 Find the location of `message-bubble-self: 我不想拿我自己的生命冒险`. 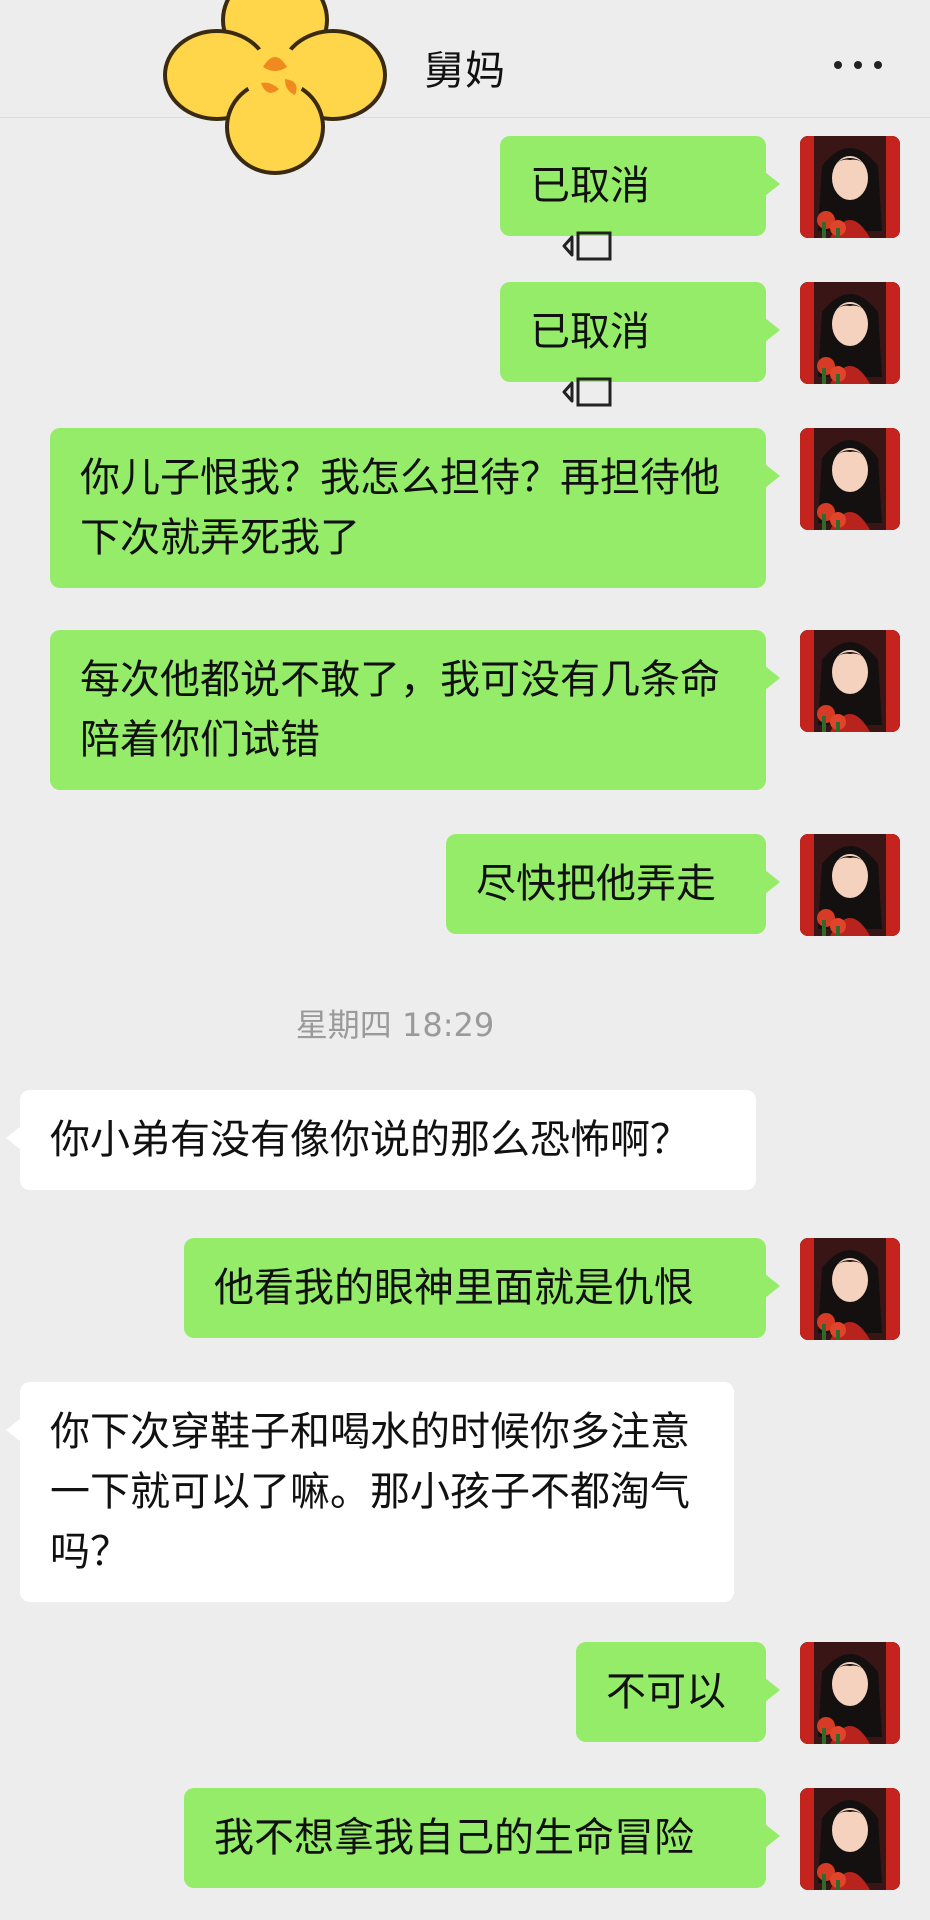

message-bubble-self: 我不想拿我自己的生命冒险 is located at coordinates (482, 1838).